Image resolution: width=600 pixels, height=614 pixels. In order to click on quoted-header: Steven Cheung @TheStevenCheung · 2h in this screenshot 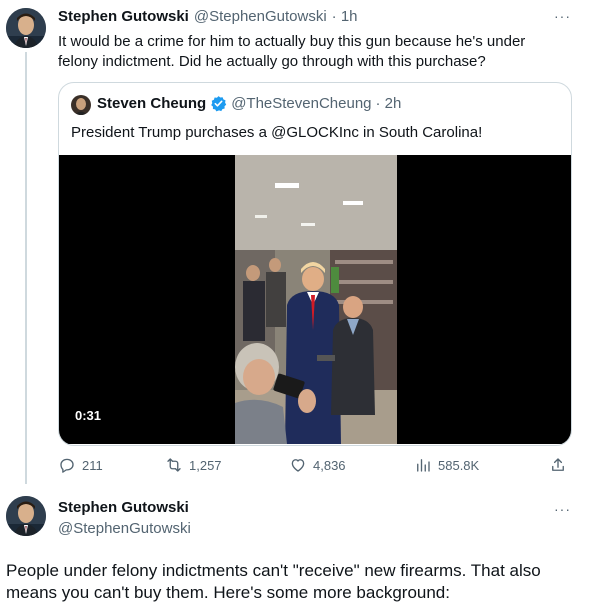, I will do `click(249, 103)`.